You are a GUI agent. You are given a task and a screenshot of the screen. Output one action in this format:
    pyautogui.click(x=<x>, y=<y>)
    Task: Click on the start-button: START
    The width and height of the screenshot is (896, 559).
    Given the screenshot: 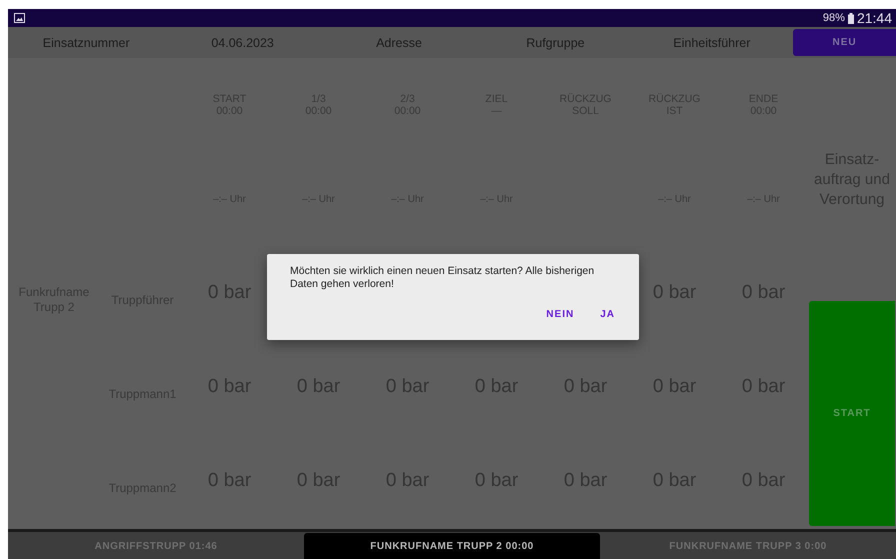 What is the action you would take?
    pyautogui.click(x=852, y=413)
    